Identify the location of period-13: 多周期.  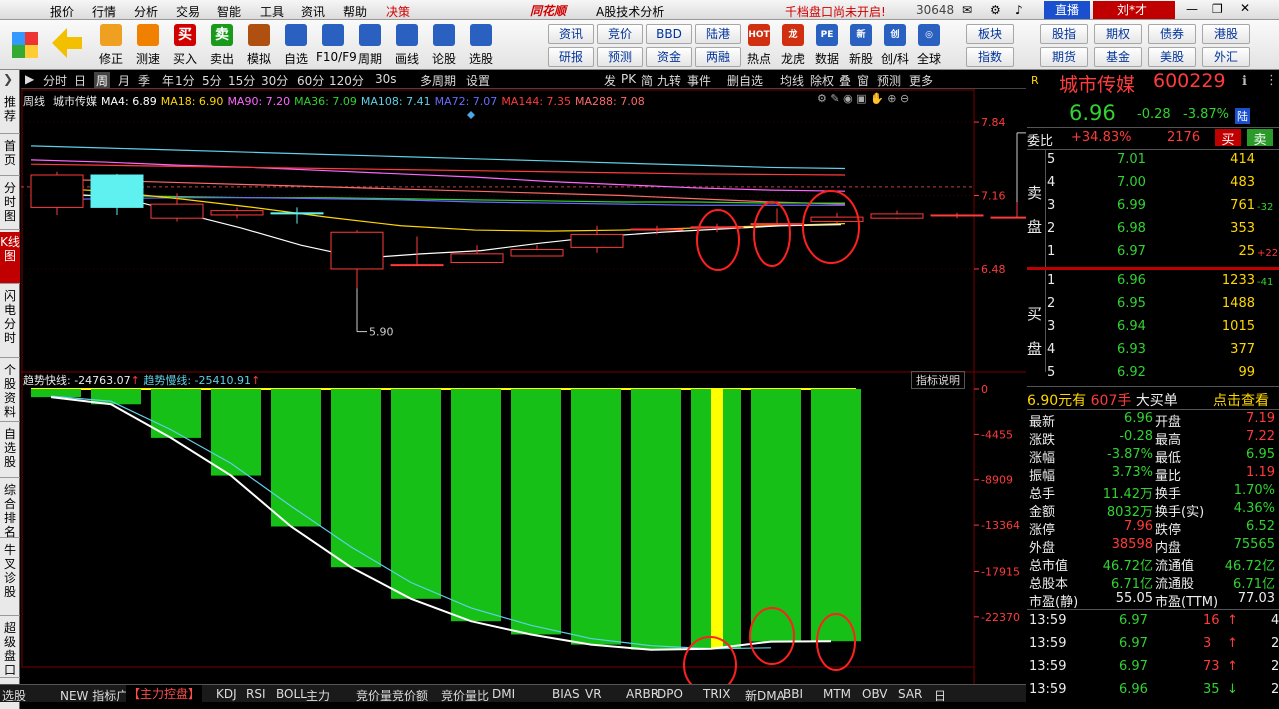
(438, 80).